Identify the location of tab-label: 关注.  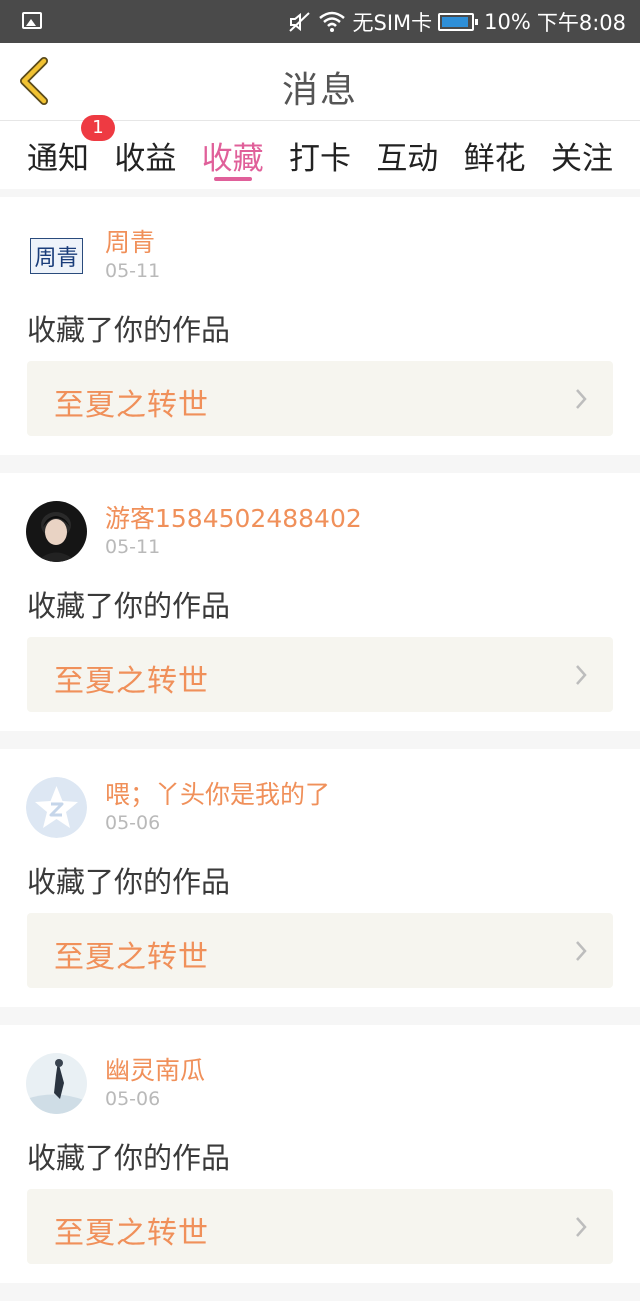
(581, 159).